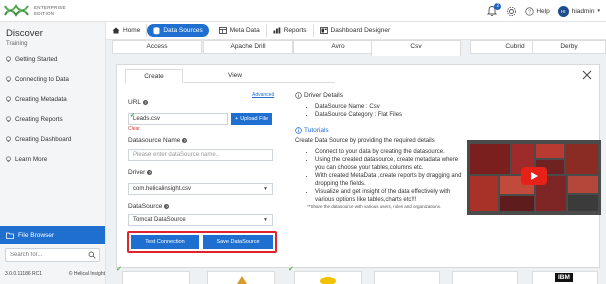 This screenshot has height=284, width=606. What do you see at coordinates (135, 102) in the screenshot?
I see `url-label-text: URL` at bounding box center [135, 102].